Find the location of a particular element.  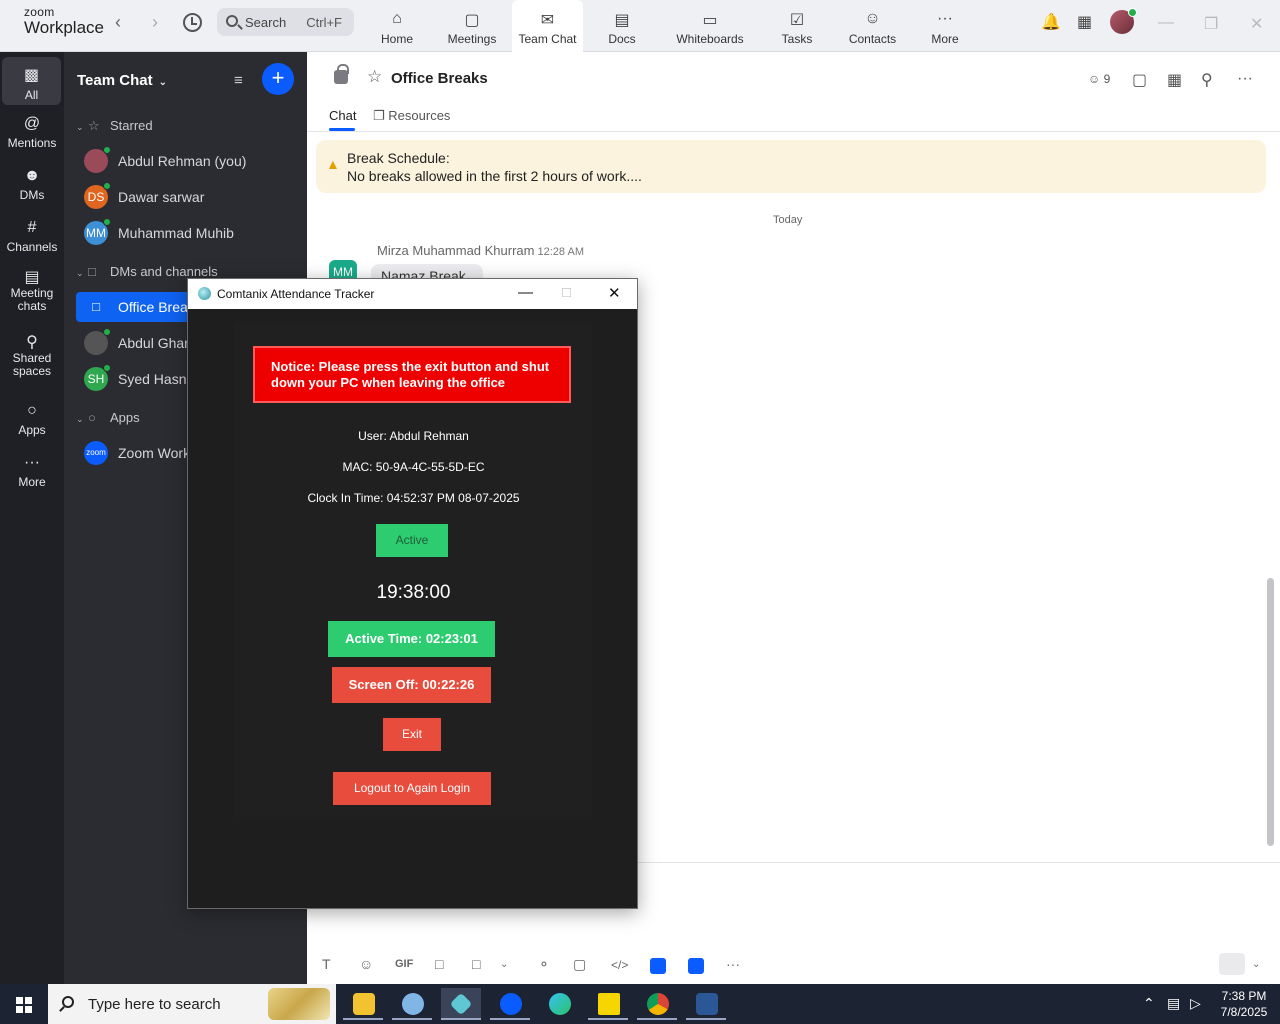

section-dms-channels: ⌄ □ DMs and channels is located at coordinates (147, 271).